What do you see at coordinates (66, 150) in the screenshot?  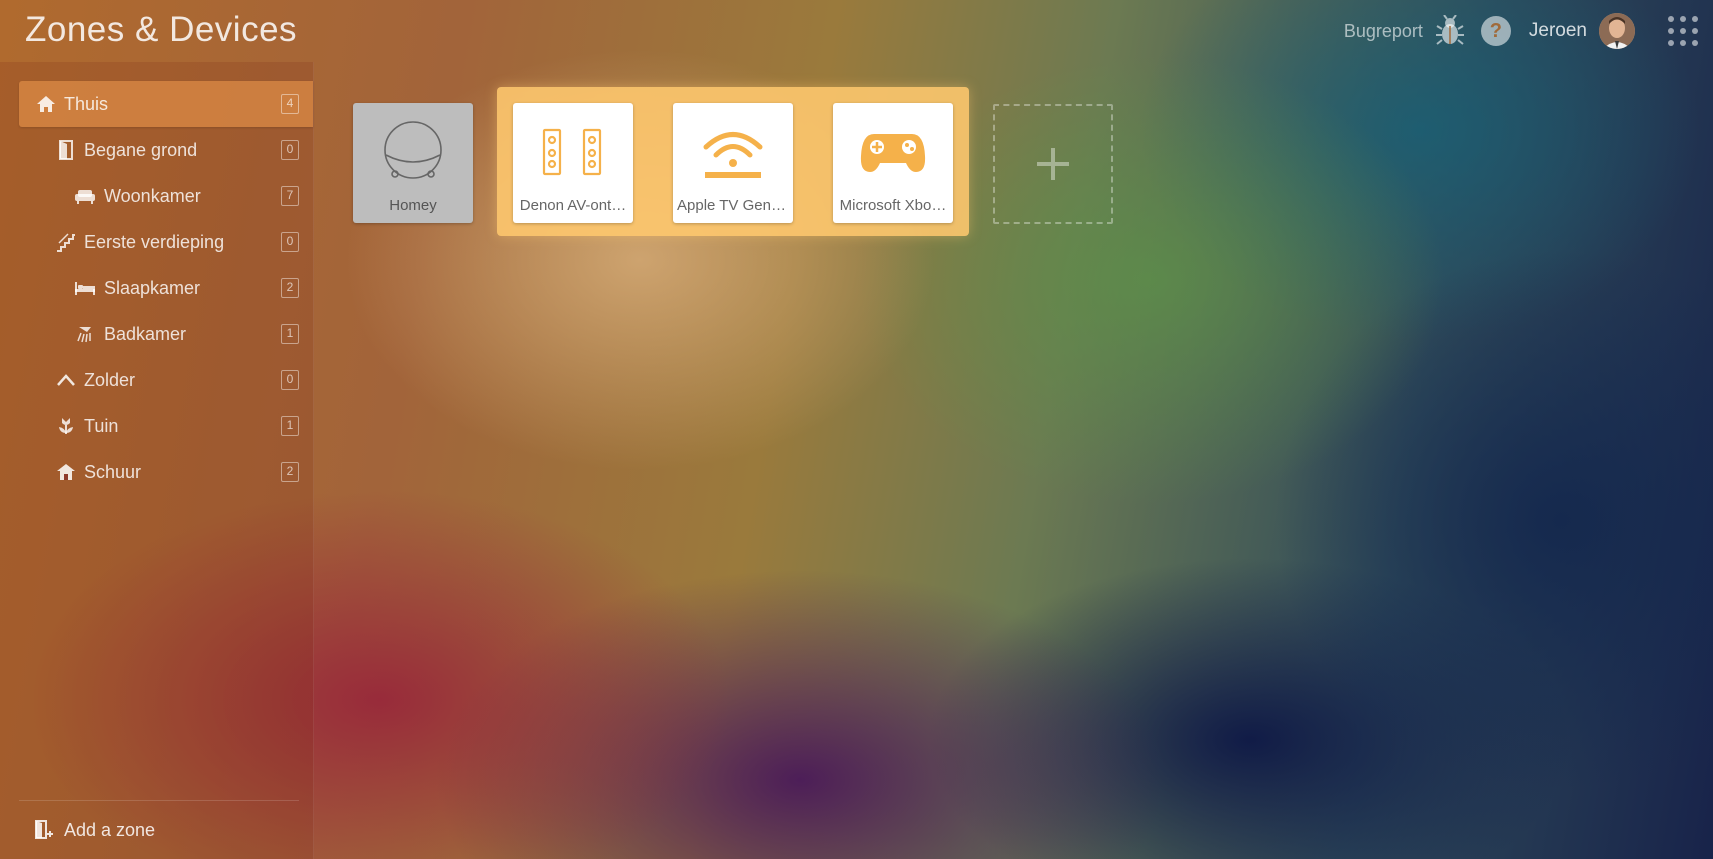 I see `door-icon` at bounding box center [66, 150].